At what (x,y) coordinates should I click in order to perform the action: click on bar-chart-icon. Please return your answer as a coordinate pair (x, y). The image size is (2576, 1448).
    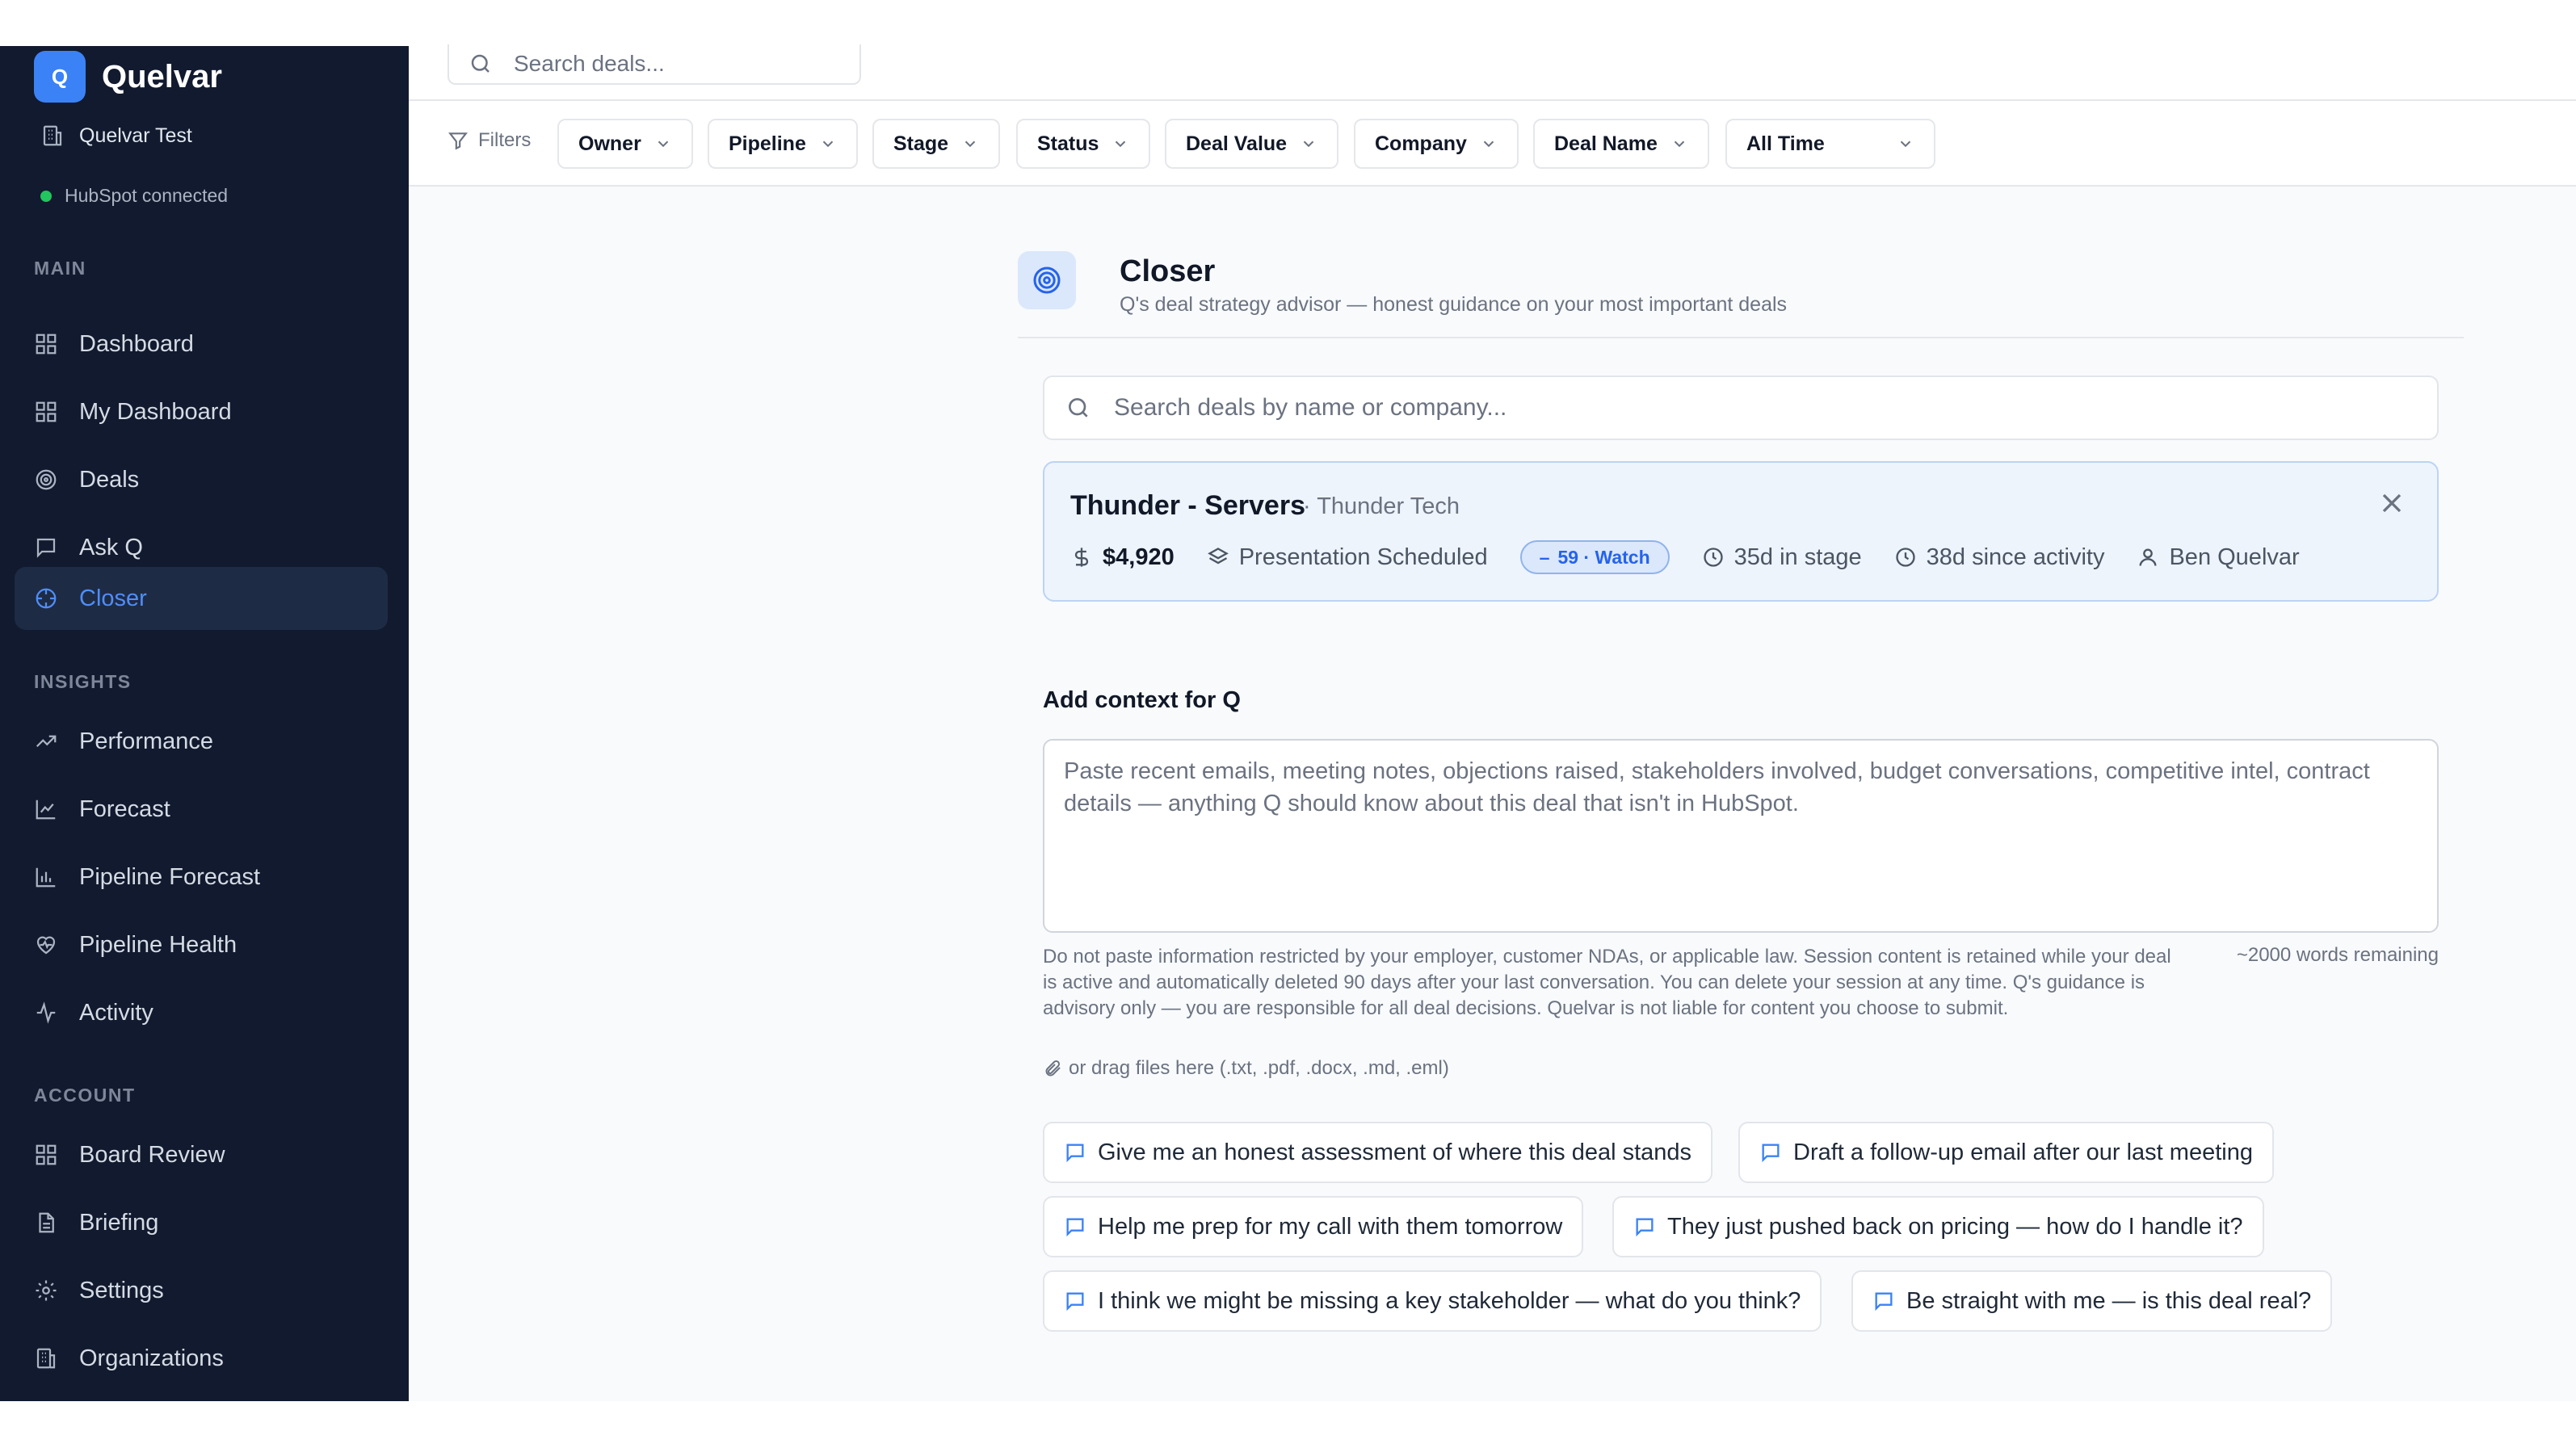
    Looking at the image, I should click on (46, 877).